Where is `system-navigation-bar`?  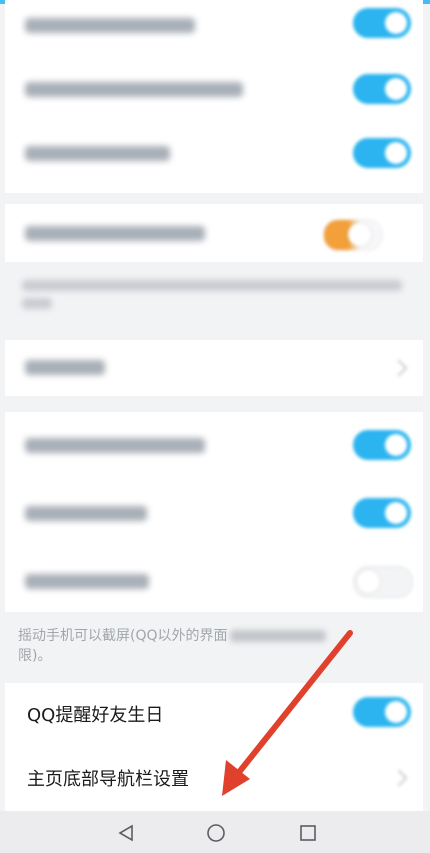 system-navigation-bar is located at coordinates (215, 832).